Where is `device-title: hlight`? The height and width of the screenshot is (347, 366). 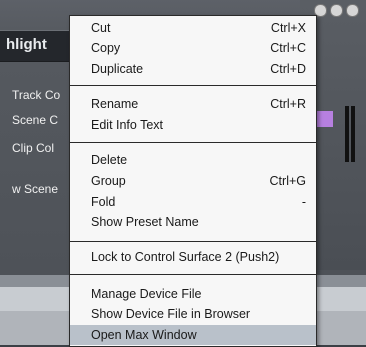 device-title: hlight is located at coordinates (26, 44).